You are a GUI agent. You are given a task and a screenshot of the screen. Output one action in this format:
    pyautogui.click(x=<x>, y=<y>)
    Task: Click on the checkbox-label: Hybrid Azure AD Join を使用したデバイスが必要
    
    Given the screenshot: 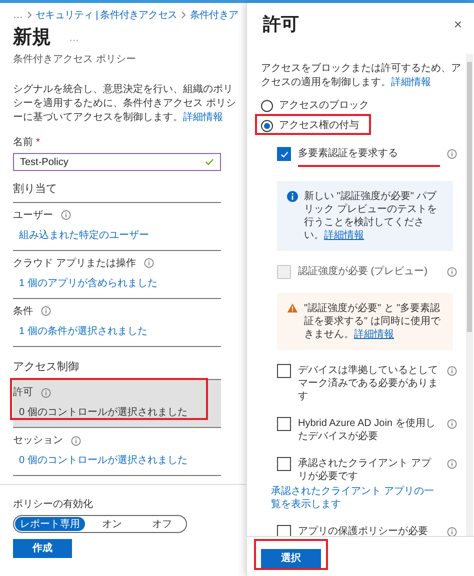 What is the action you would take?
    pyautogui.click(x=369, y=430)
    